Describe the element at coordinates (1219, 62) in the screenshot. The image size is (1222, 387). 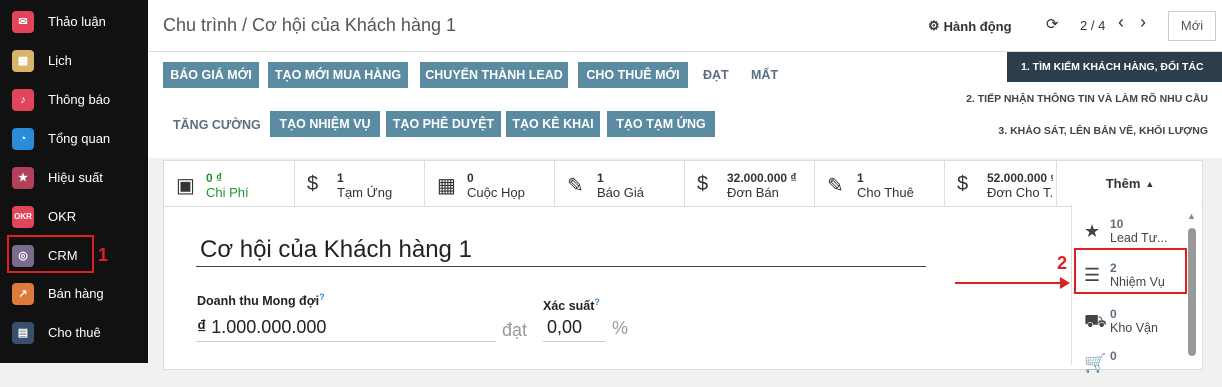
I see `stage-arrow-icon: ▸` at that location.